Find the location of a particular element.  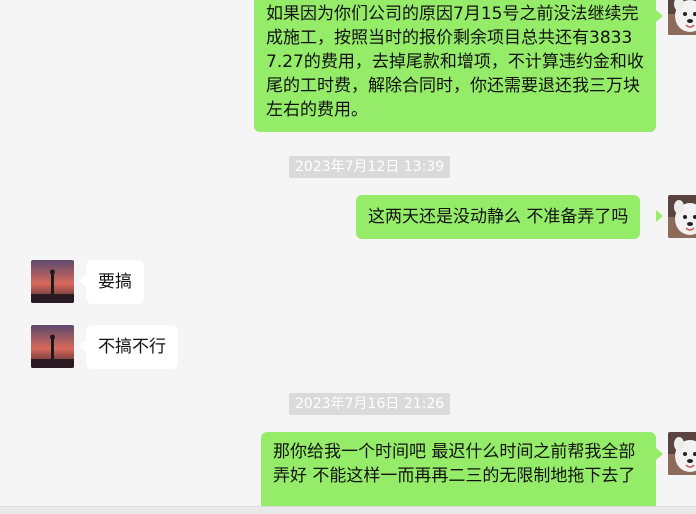

timestamp-label: 2023年7月16日 21:26 is located at coordinates (370, 404).